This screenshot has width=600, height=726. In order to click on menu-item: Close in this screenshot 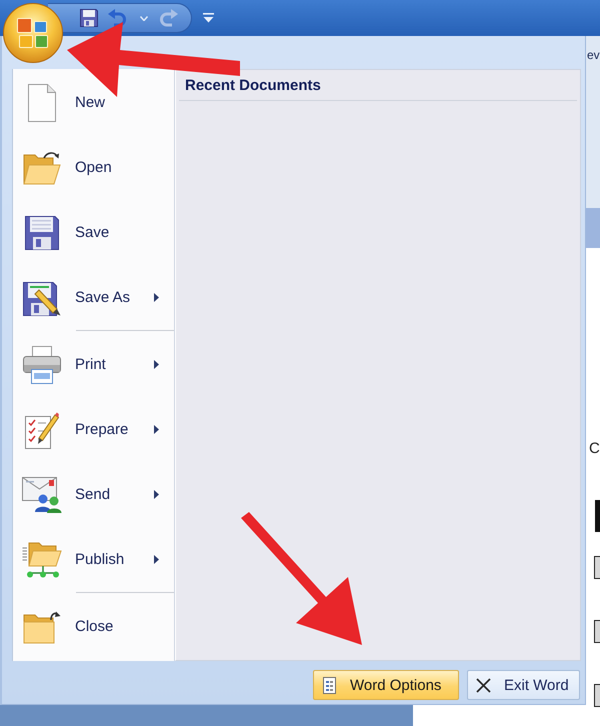, I will do `click(93, 626)`.